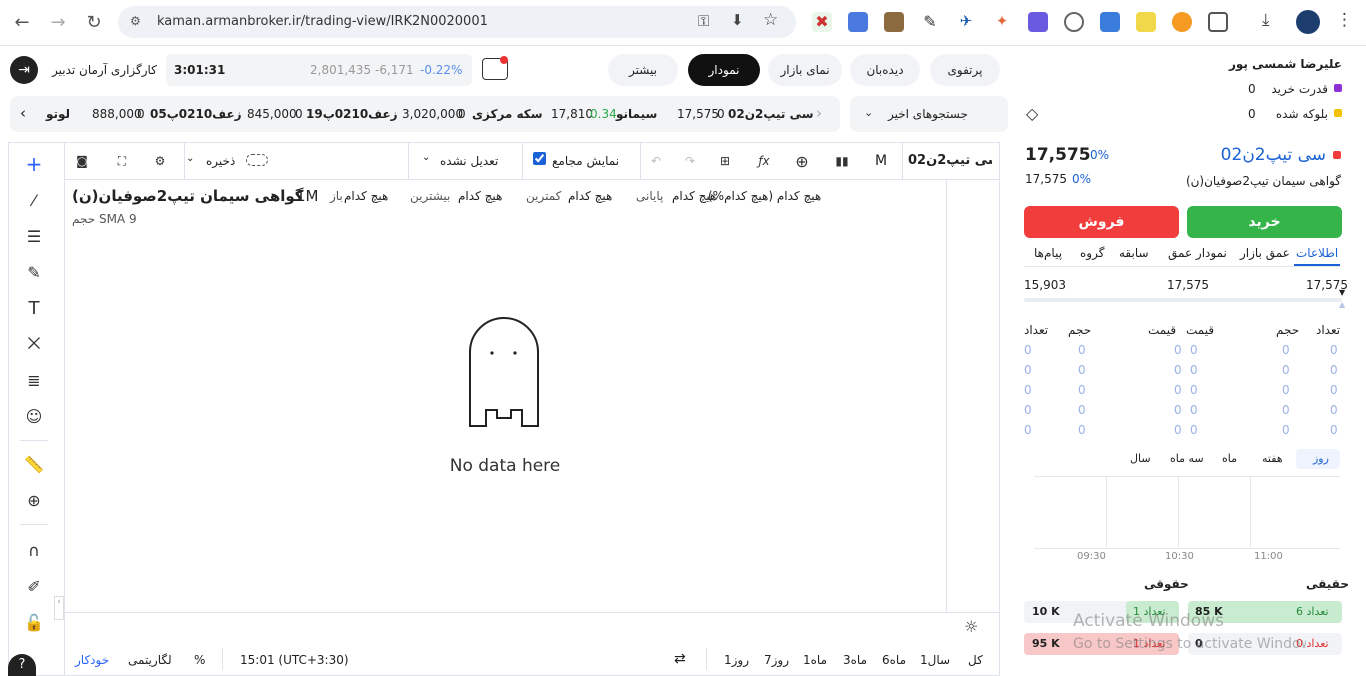  Describe the element at coordinates (822, 22) in the screenshot. I see `extension-x-icon: ✖` at that location.